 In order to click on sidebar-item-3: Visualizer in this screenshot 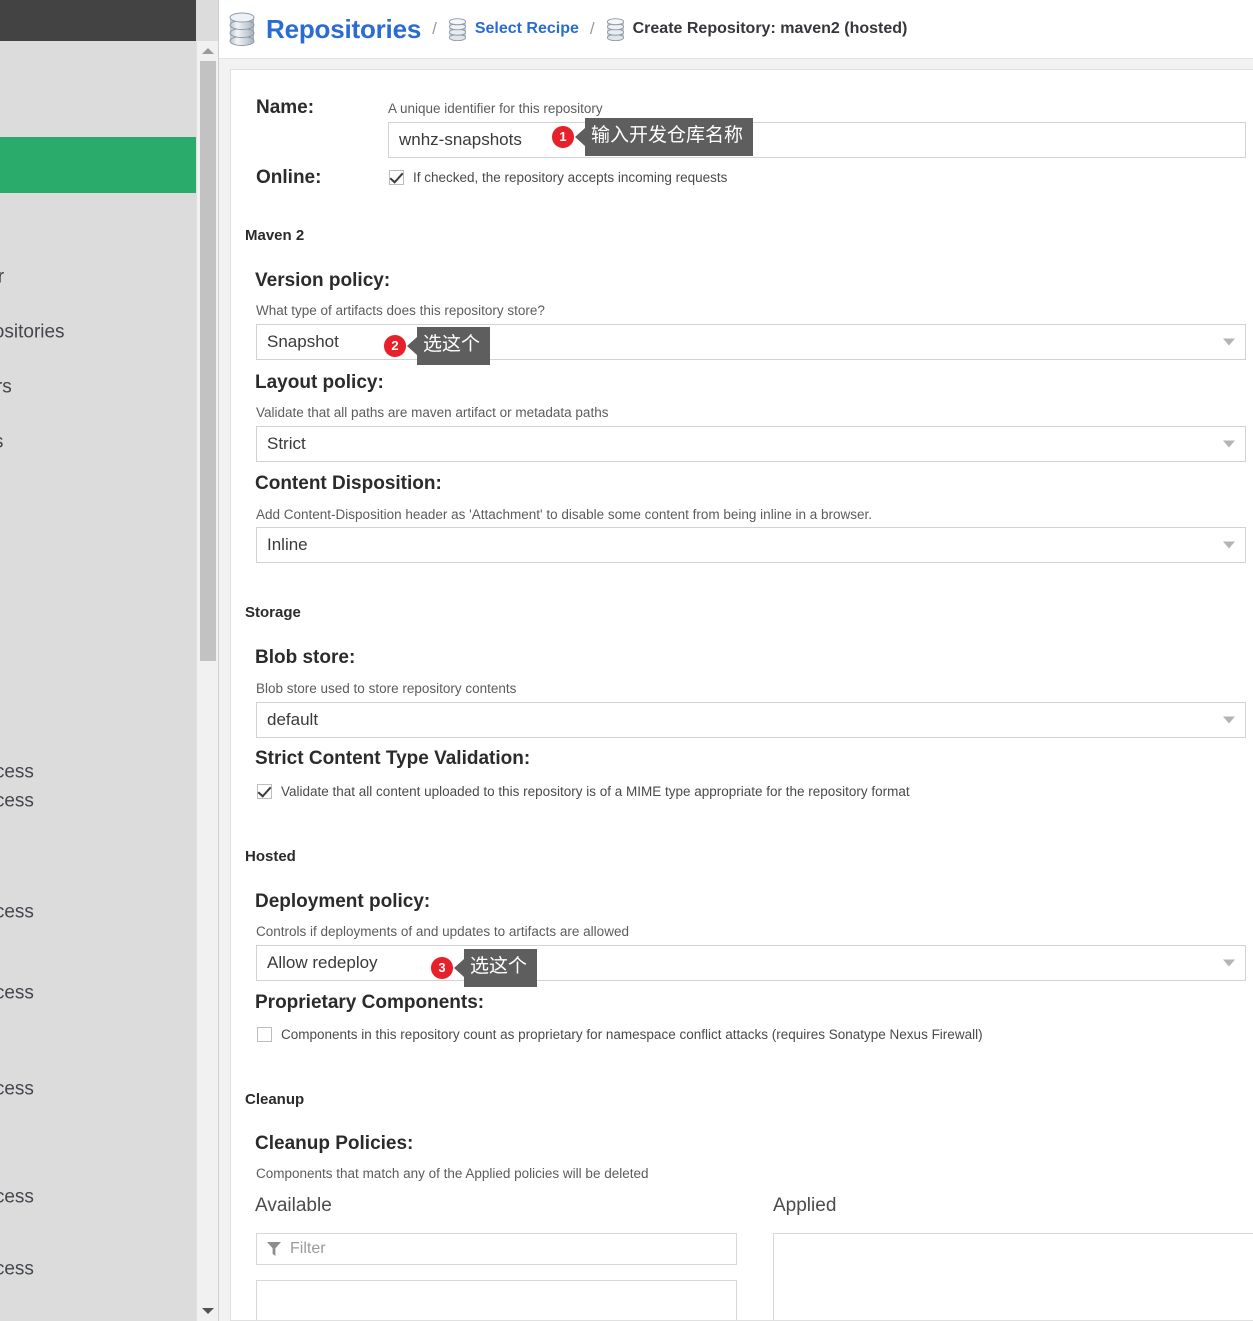, I will do `click(98, 277)`.